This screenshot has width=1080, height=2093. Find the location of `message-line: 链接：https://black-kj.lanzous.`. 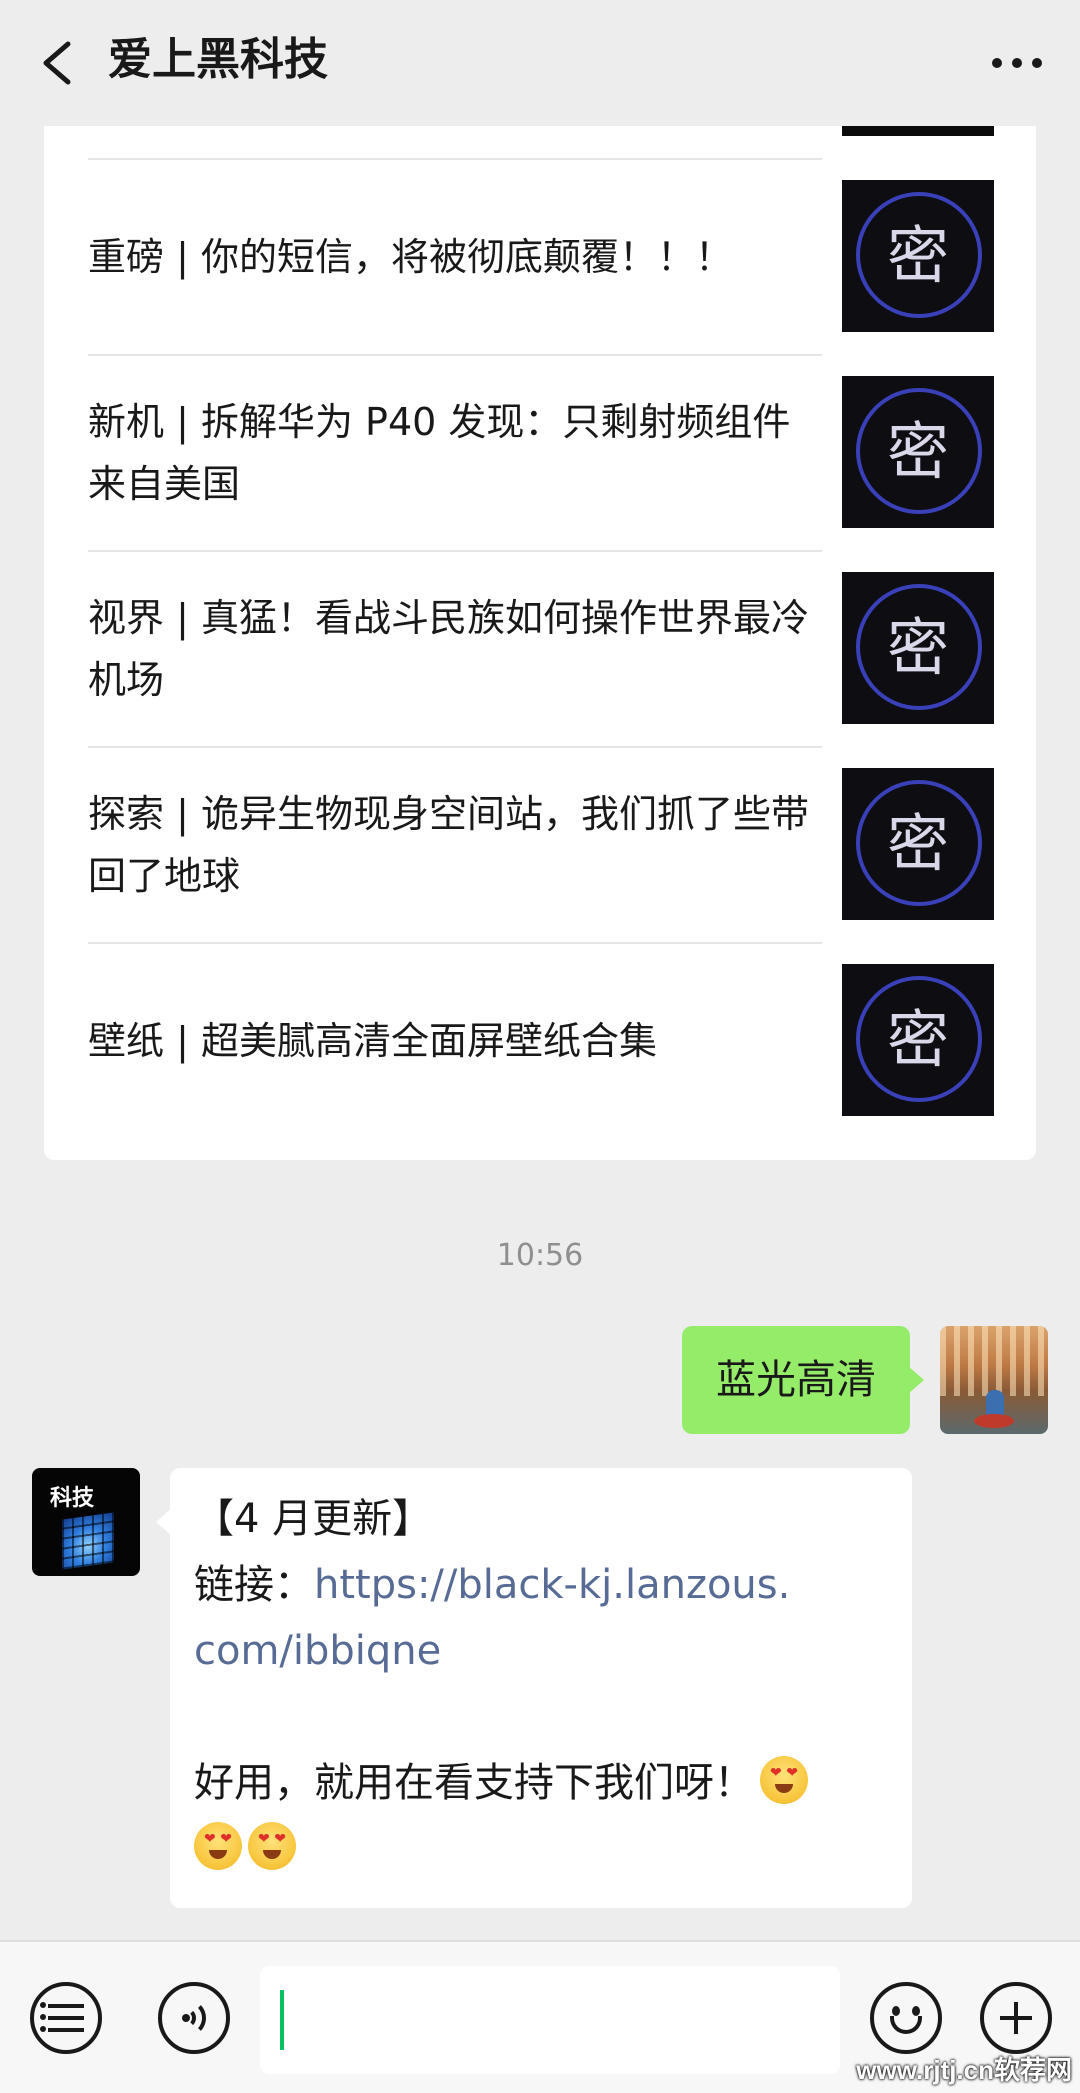

message-line: 链接：https://black-kj.lanzous. is located at coordinates (541, 1585).